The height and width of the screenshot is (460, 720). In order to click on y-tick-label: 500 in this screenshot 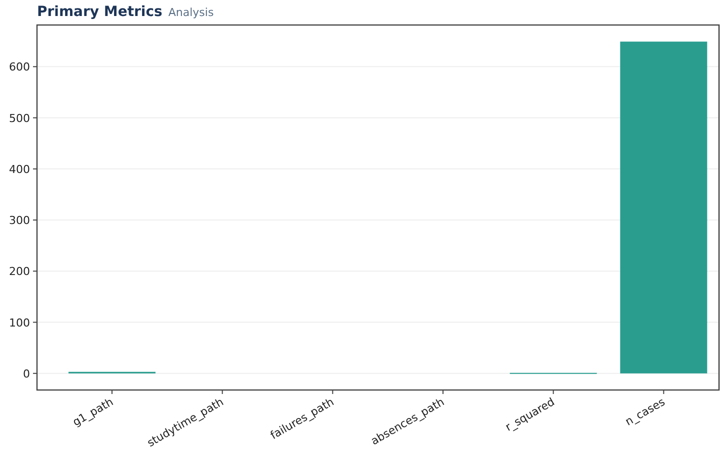, I will do `click(19, 118)`.